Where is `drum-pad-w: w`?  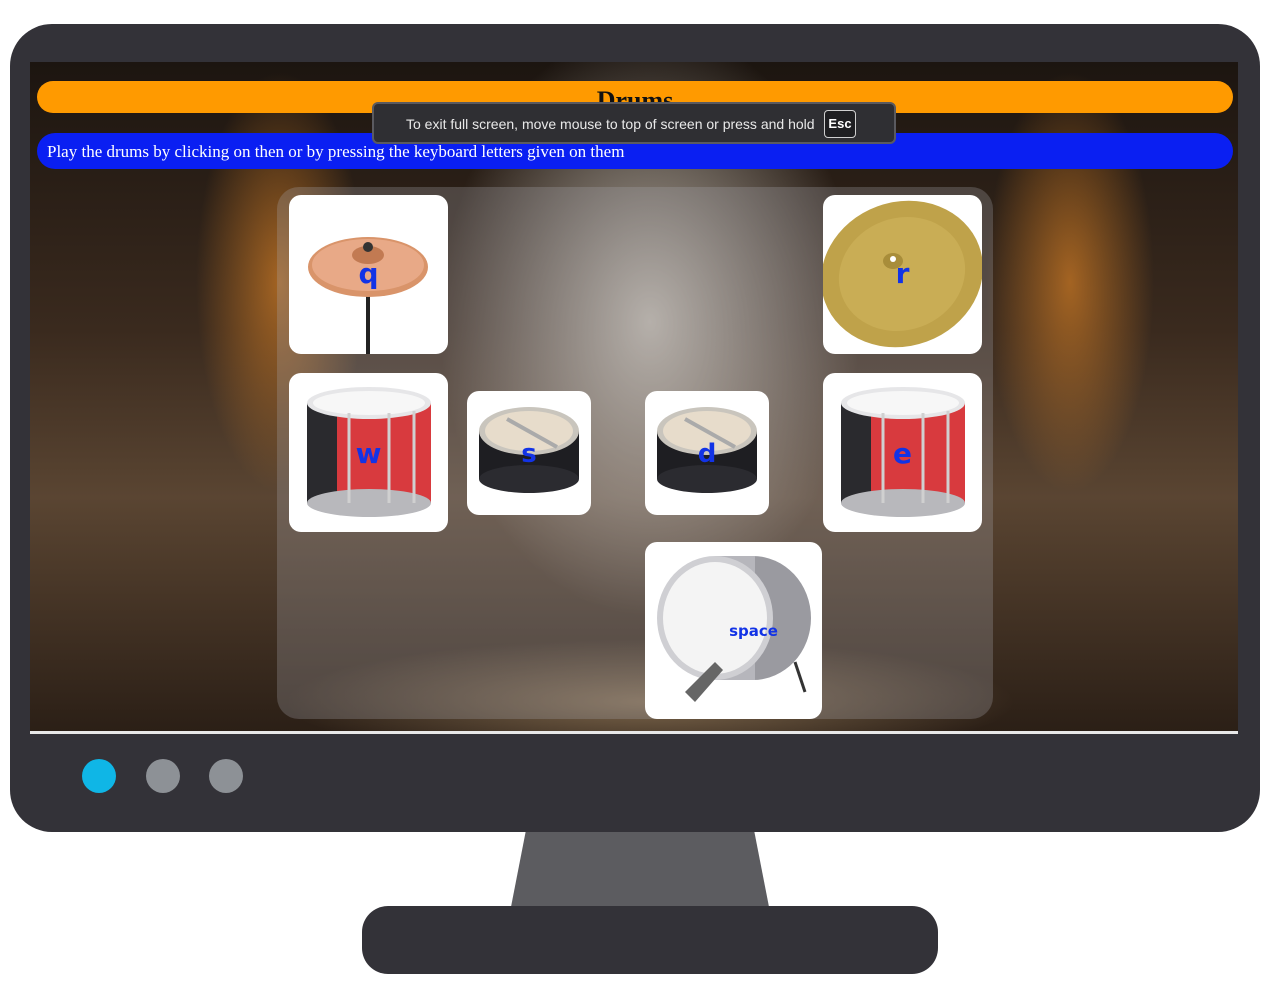 drum-pad-w: w is located at coordinates (368, 452).